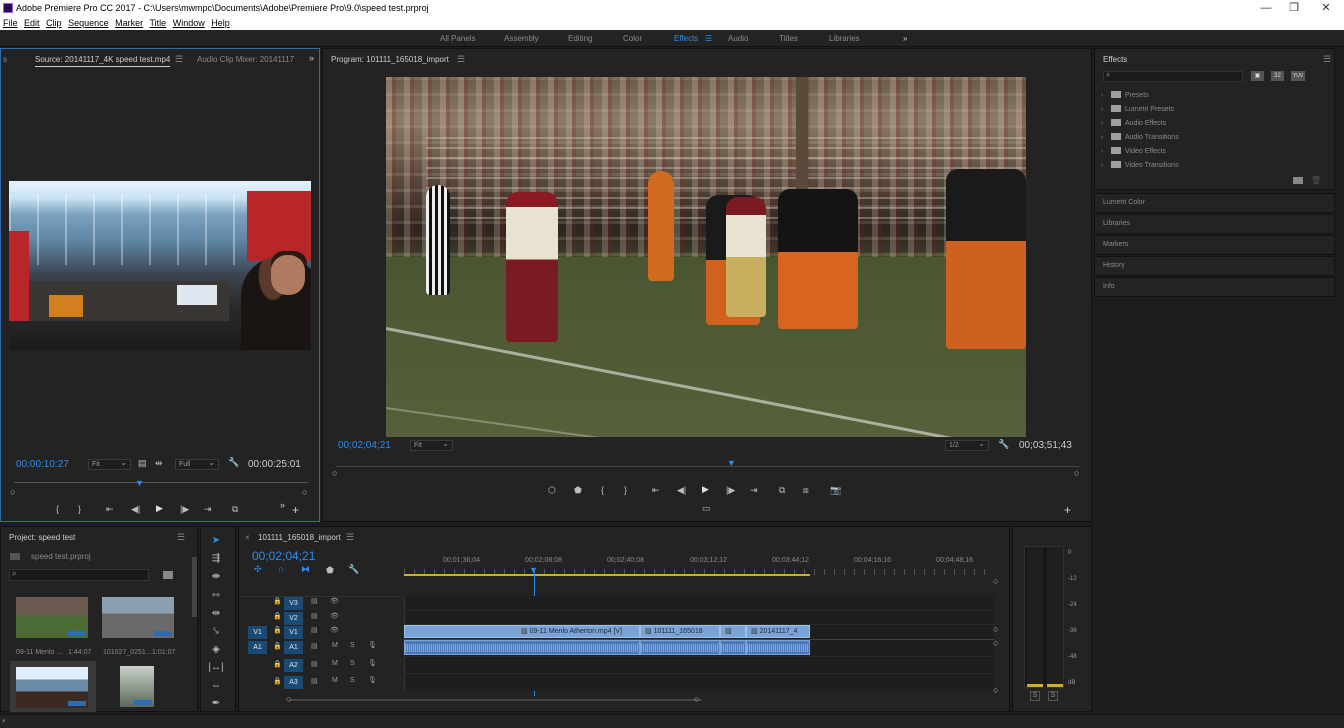 Image resolution: width=1344 pixels, height=728 pixels. Describe the element at coordinates (293, 647) in the screenshot. I see `track-a1: A1` at that location.